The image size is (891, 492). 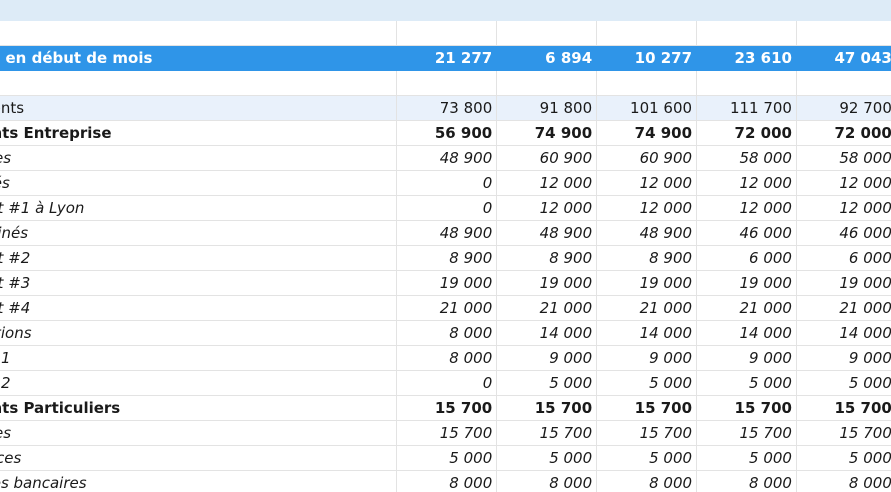 What do you see at coordinates (843, 58) in the screenshot?
I see `value-cell: 47 043` at bounding box center [843, 58].